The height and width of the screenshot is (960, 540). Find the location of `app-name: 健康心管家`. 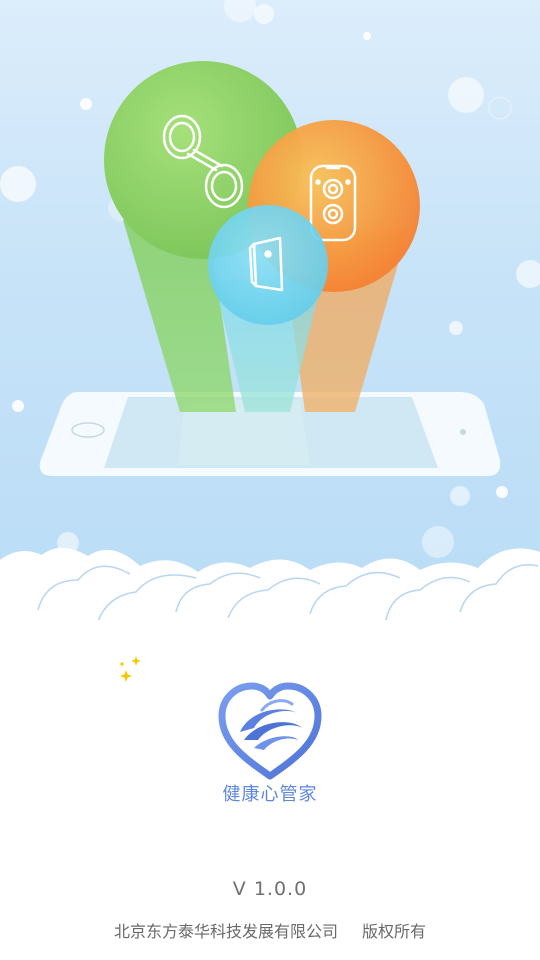

app-name: 健康心管家 is located at coordinates (270, 794).